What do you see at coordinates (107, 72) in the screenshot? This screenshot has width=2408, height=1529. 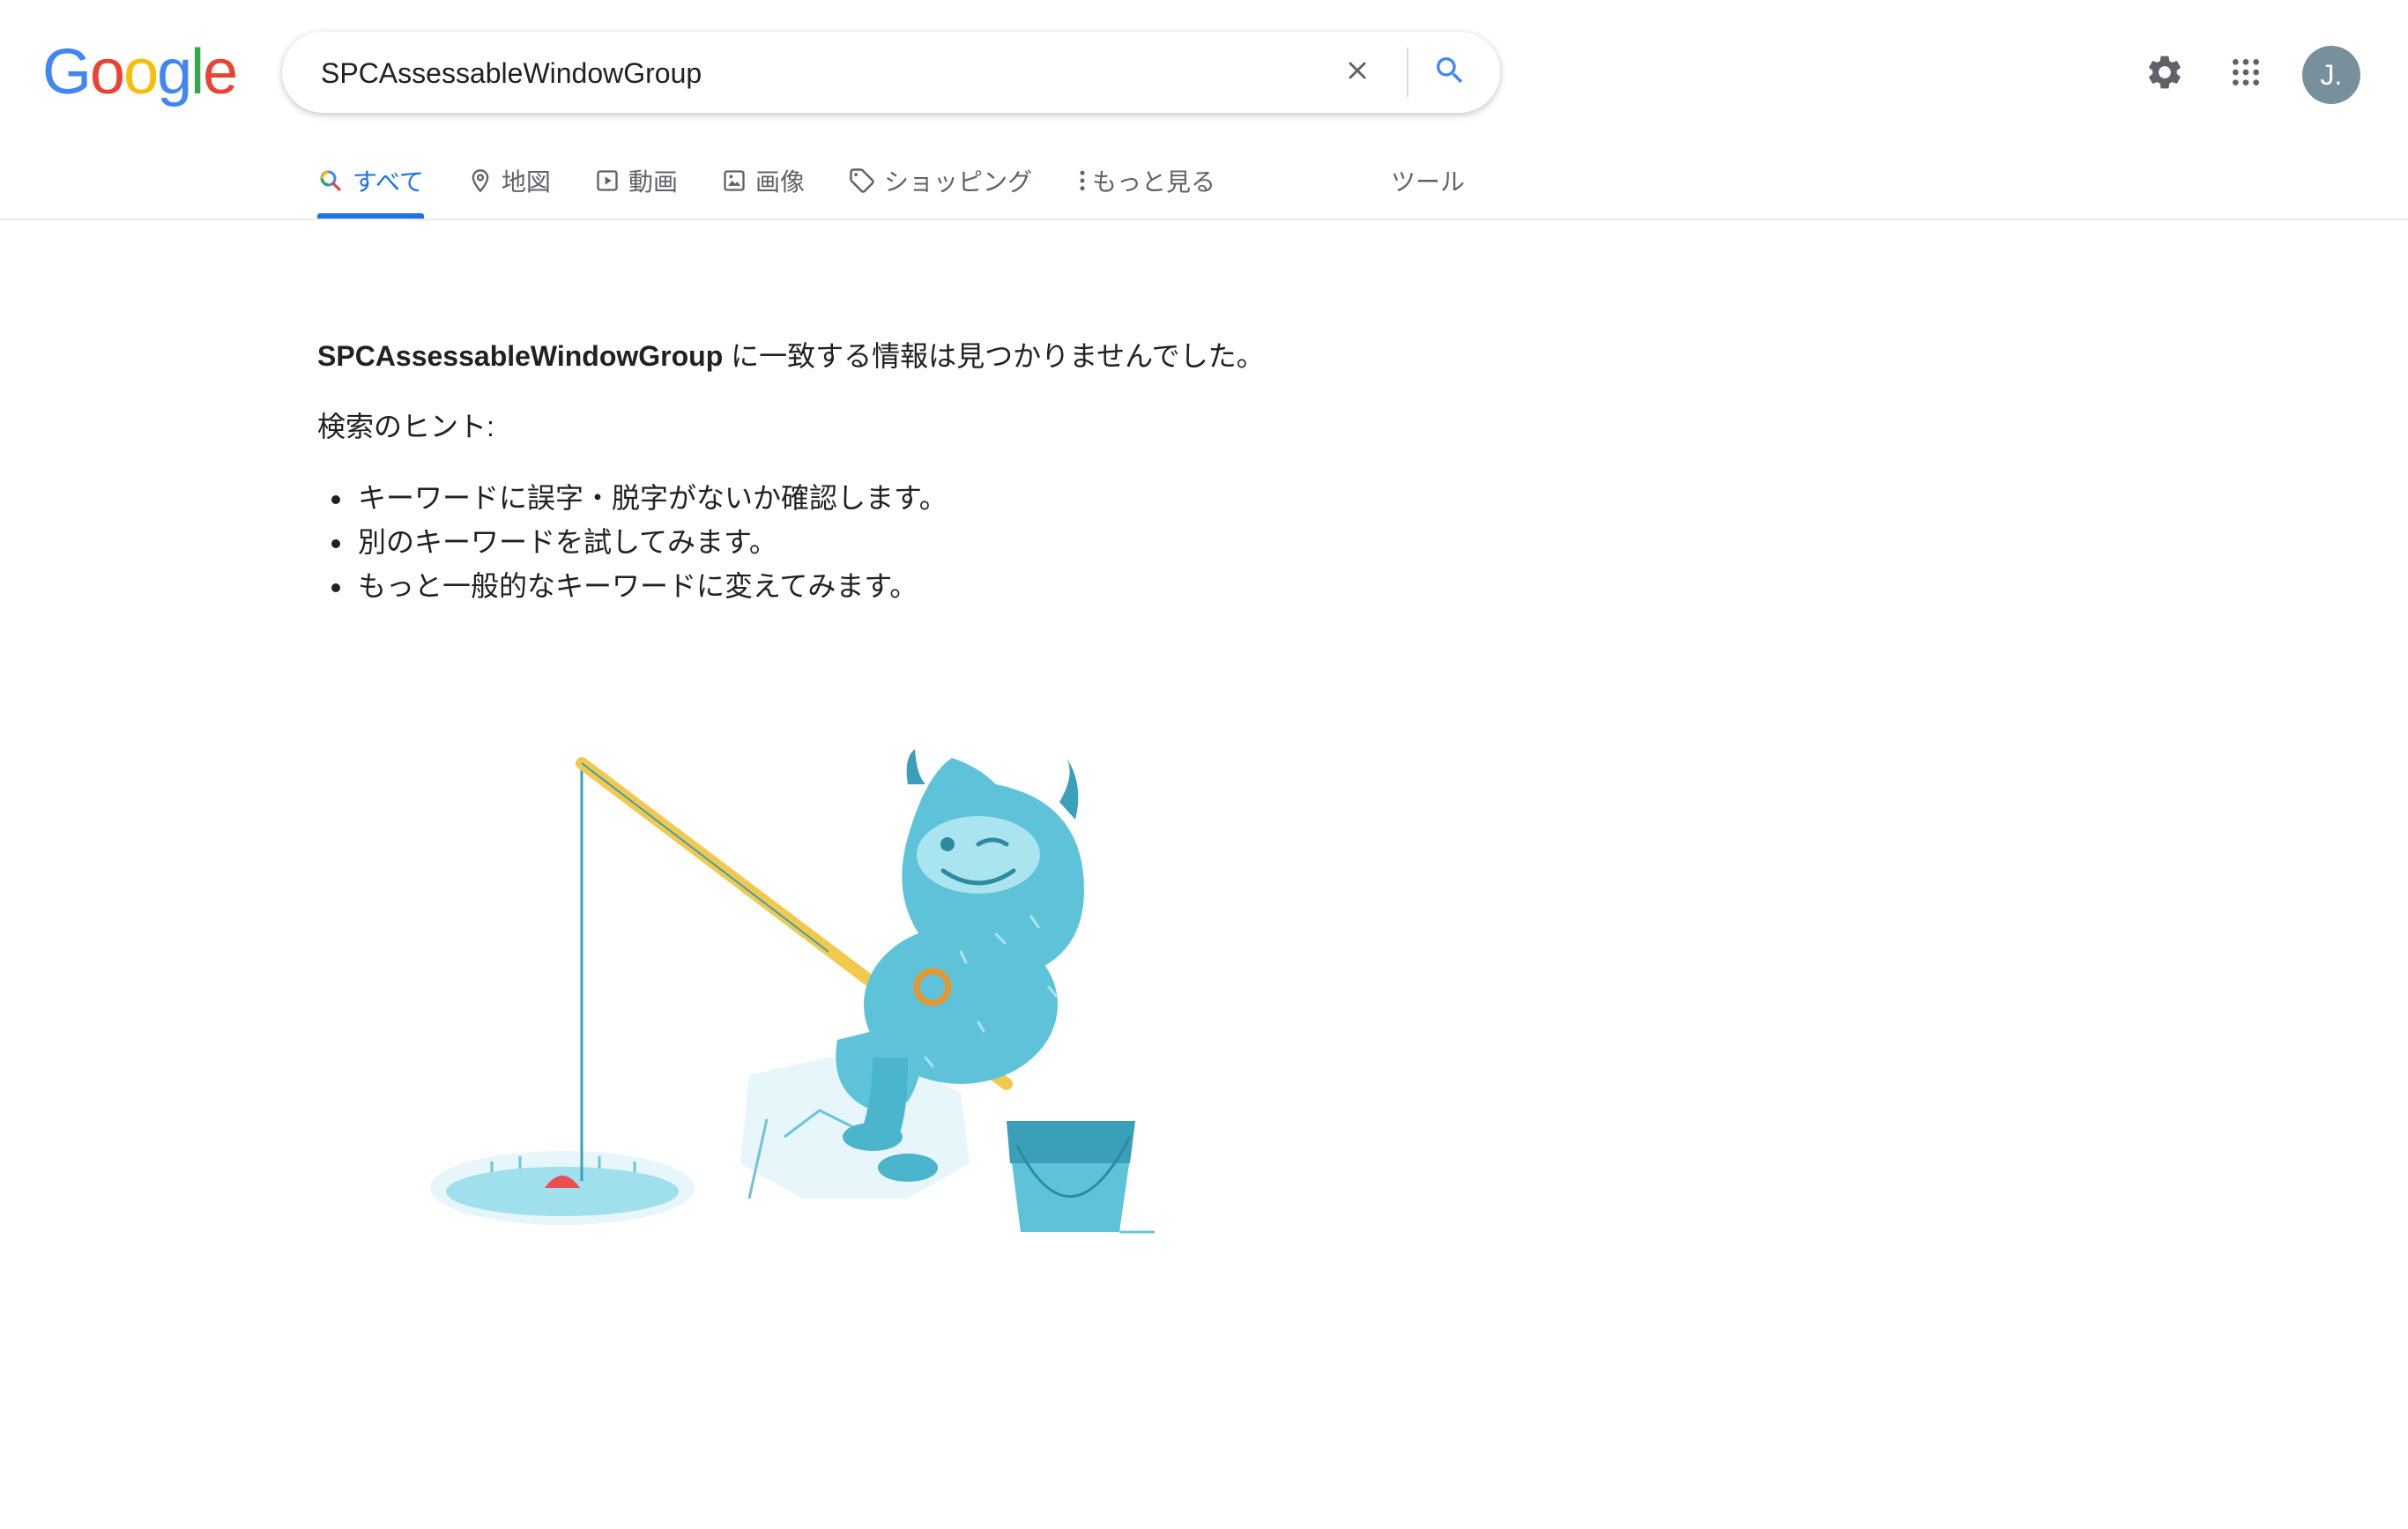 I see `logo-letter-o1: o` at bounding box center [107, 72].